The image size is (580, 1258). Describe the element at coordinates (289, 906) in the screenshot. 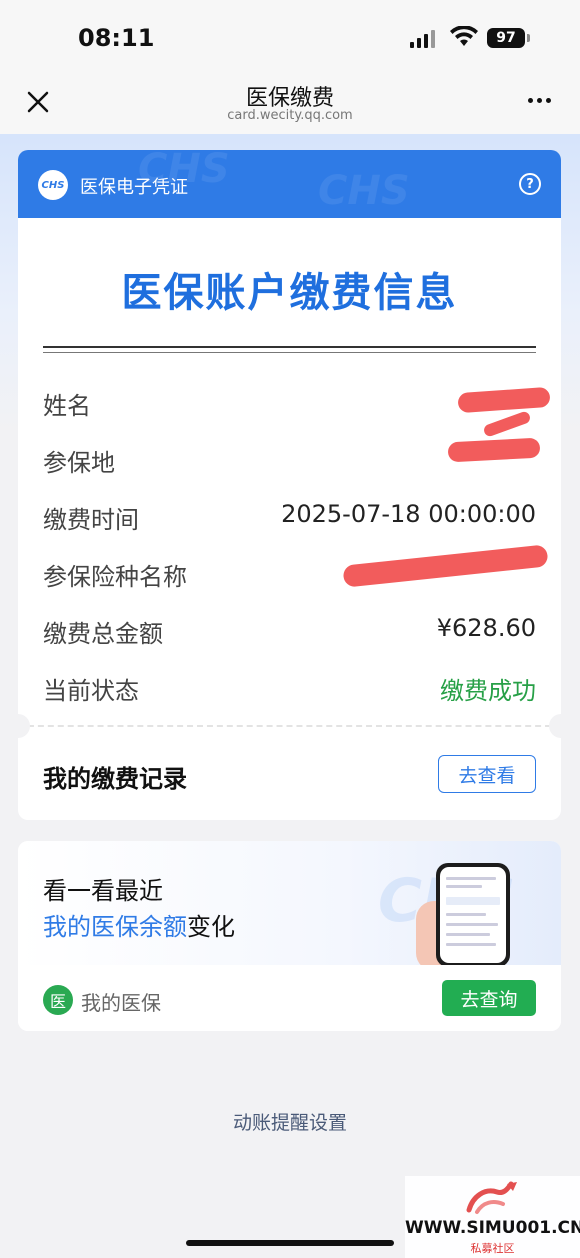

I see `promo-banner: CHS 看一看最近 我的医保余额变化` at that location.